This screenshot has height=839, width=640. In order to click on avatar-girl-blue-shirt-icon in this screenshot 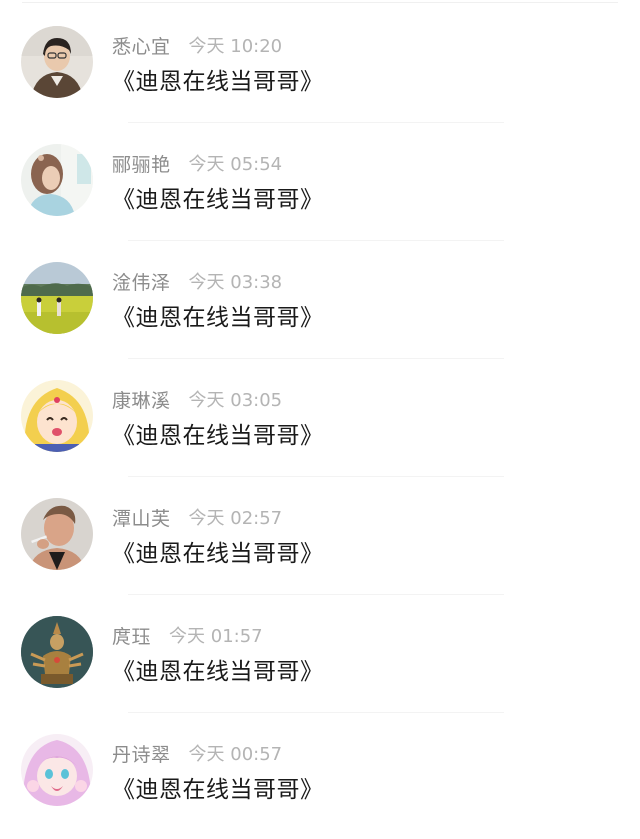, I will do `click(57, 180)`.